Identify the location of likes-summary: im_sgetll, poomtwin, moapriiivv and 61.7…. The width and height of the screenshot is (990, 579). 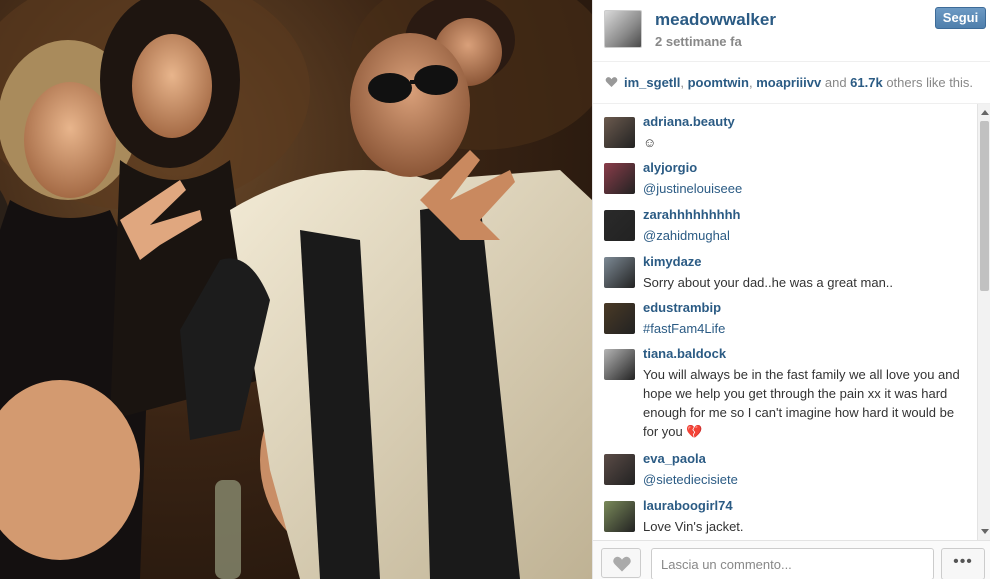
(791, 83).